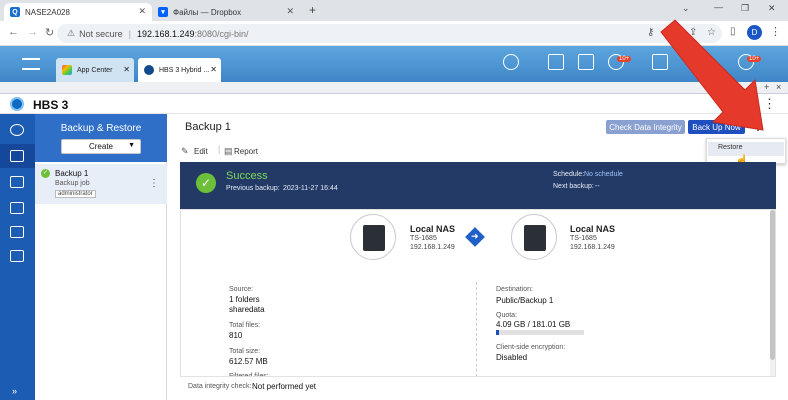 The image size is (788, 400). I want to click on quota-bar, so click(540, 332).